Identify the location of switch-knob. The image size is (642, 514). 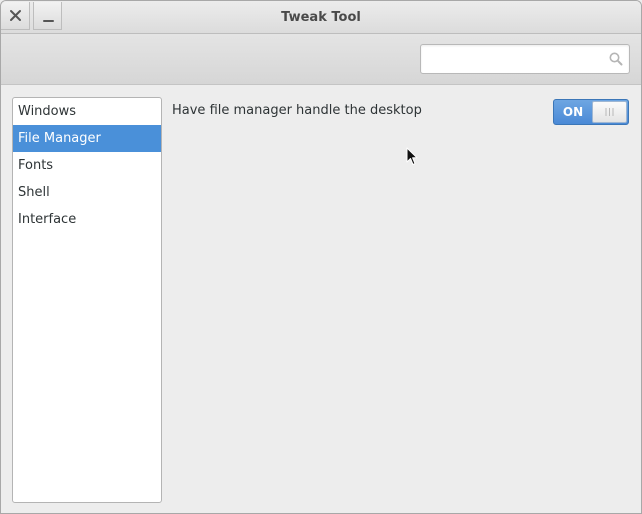
(609, 112).